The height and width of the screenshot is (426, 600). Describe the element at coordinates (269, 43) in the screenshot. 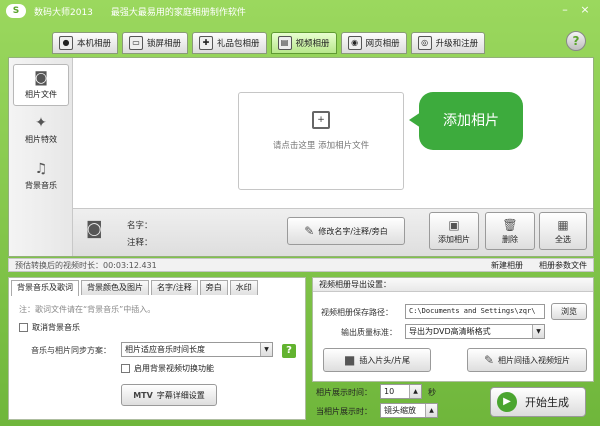

I see `main-tabs: ● 本机相册 ▭ 锁屏相册 ✚ 礼品包相册 ▤ 视频相册 ◉ 网页相册 ◎ 升级和注册` at that location.